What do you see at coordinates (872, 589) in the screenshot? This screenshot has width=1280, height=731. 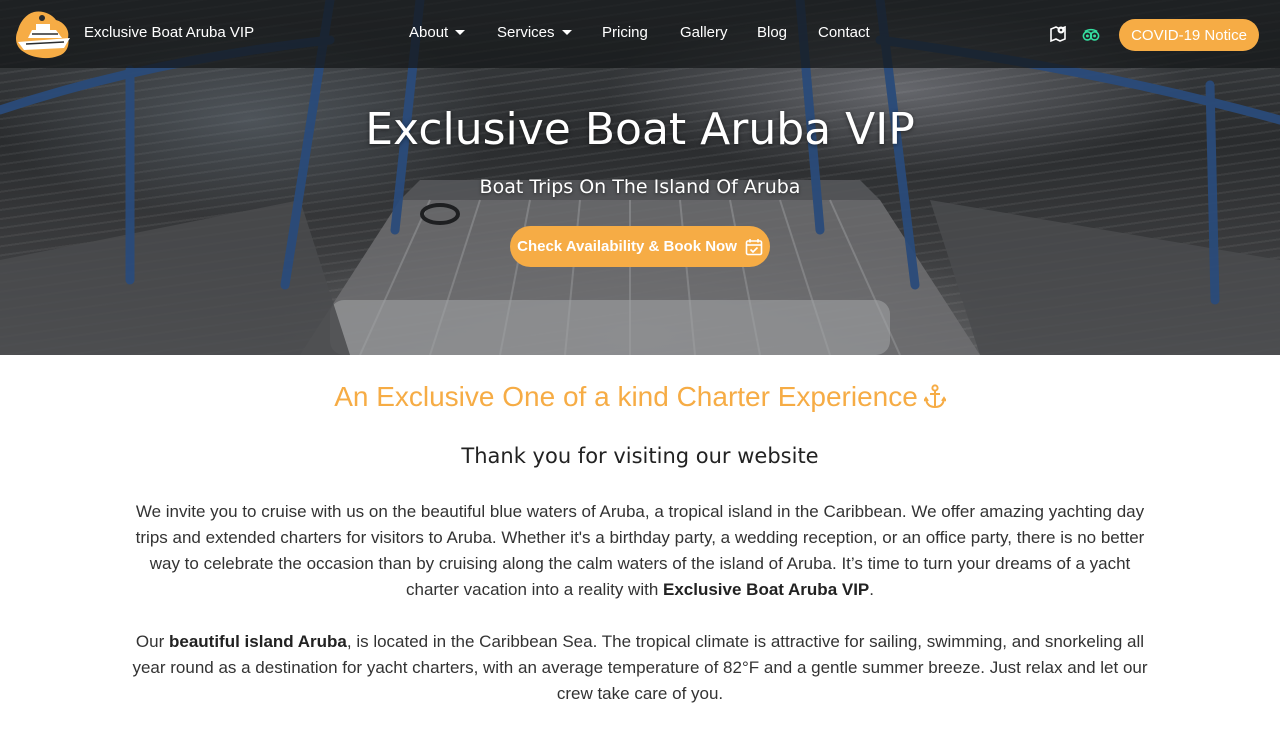 I see `intro-end: .` at bounding box center [872, 589].